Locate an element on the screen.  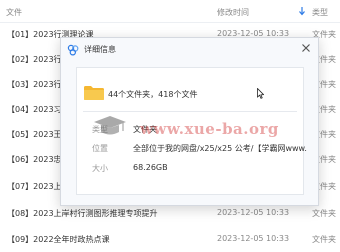
sort-arrow-icon is located at coordinates (302, 11).